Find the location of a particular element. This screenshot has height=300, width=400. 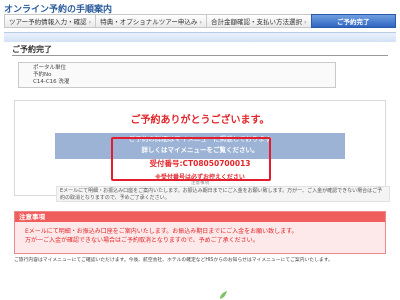

section-divider is located at coordinates (200, 55).